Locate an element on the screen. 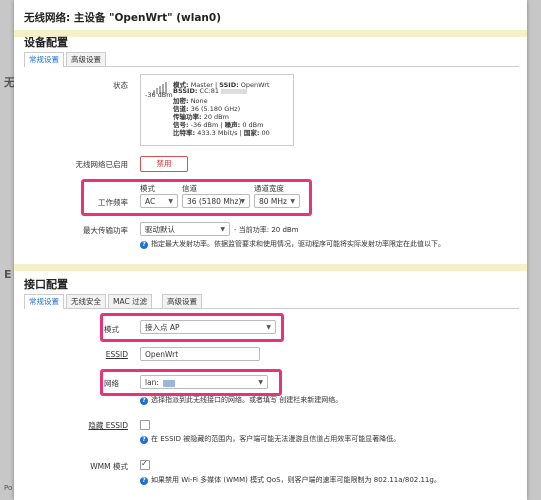  modal-title: 无线网络: 主设备 "OpenWrt" (wlan0) is located at coordinates (123, 18).